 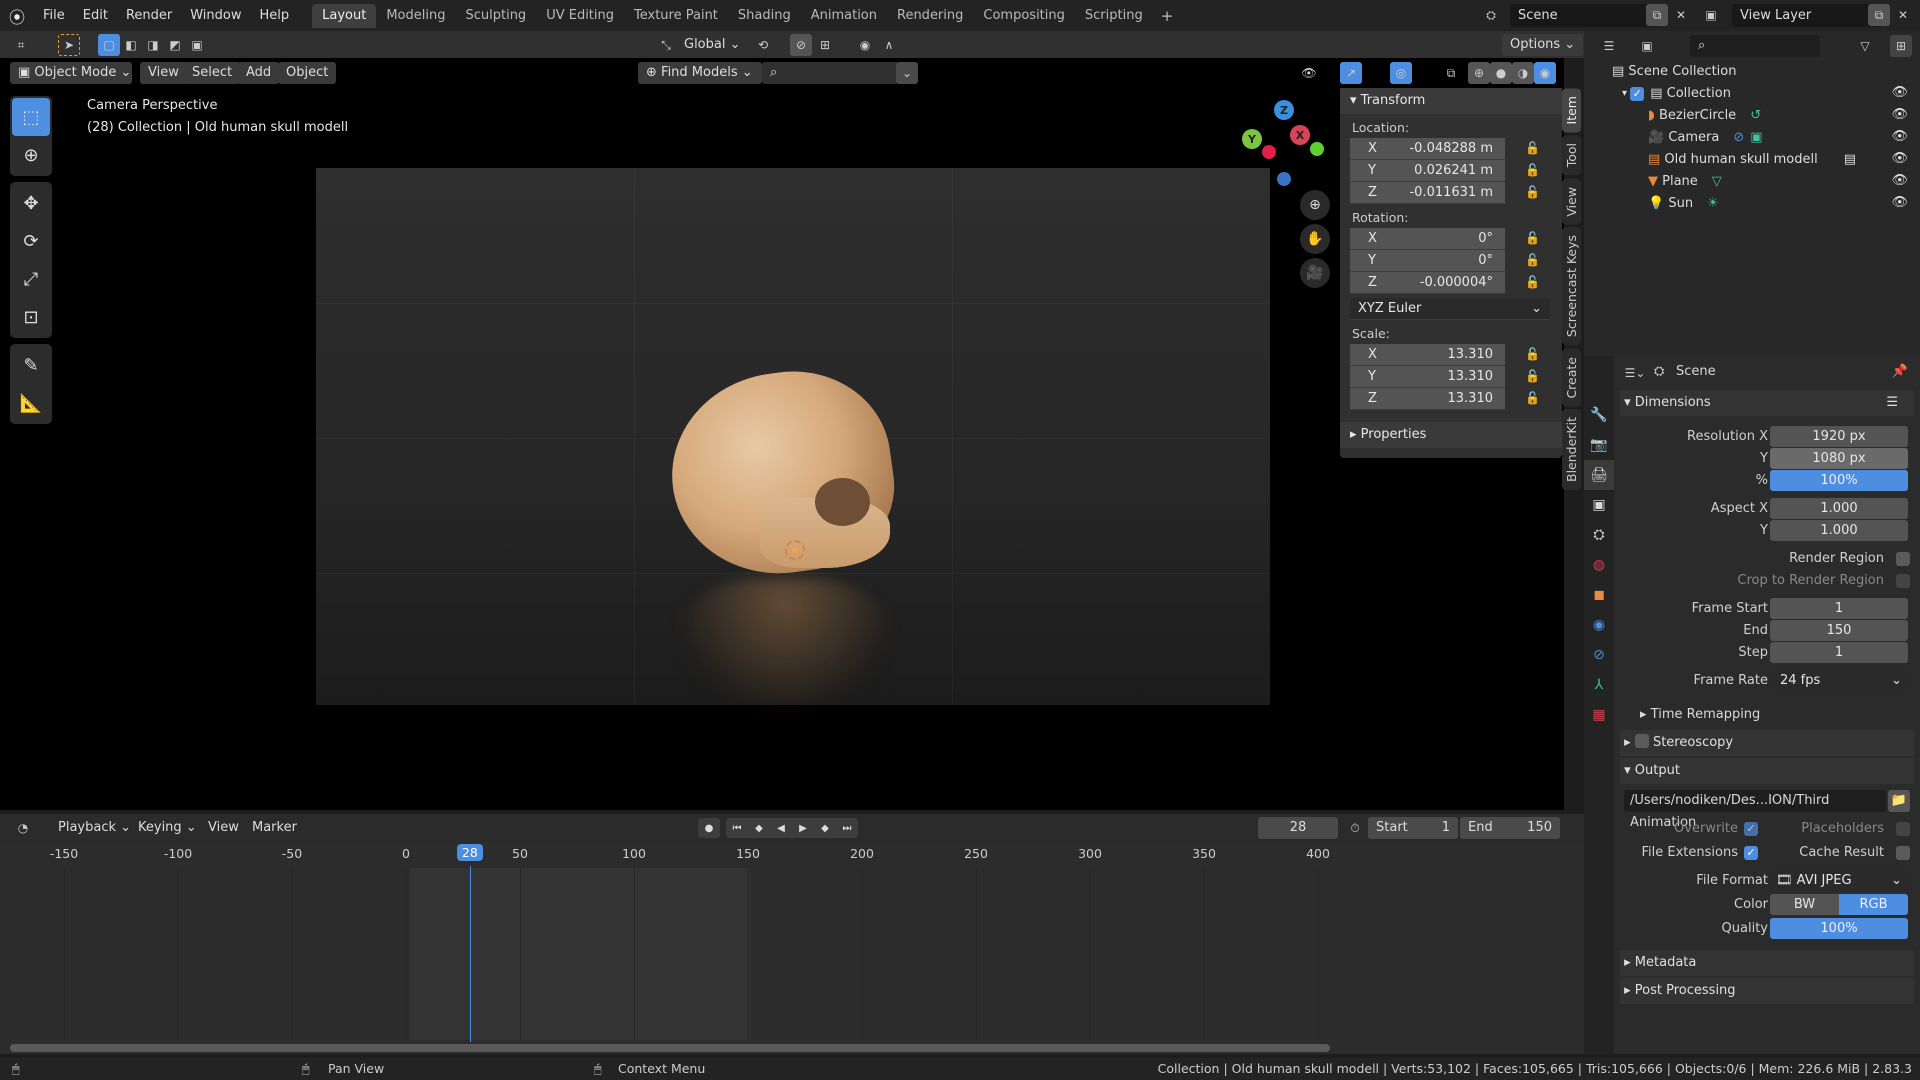 What do you see at coordinates (54, 15) in the screenshot?
I see `menu-file: File` at bounding box center [54, 15].